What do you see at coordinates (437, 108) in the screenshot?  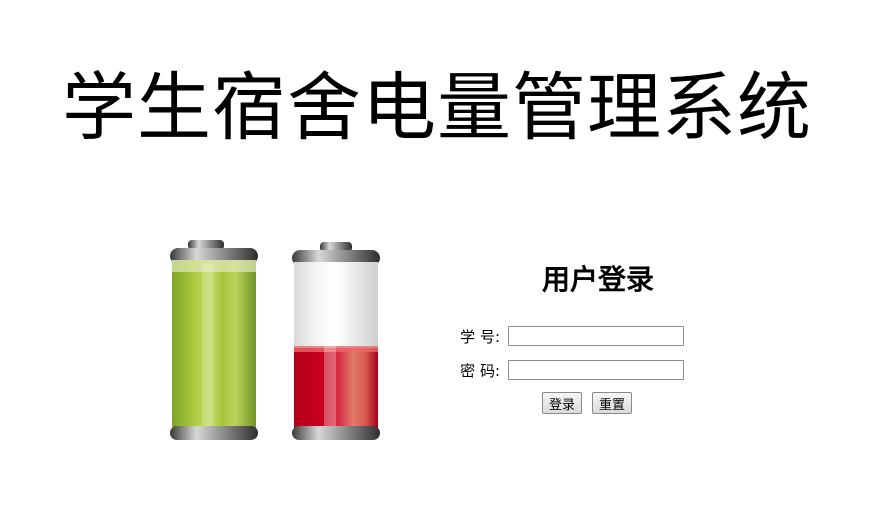 I see `page-title: 学生宿舍电量管理系统` at bounding box center [437, 108].